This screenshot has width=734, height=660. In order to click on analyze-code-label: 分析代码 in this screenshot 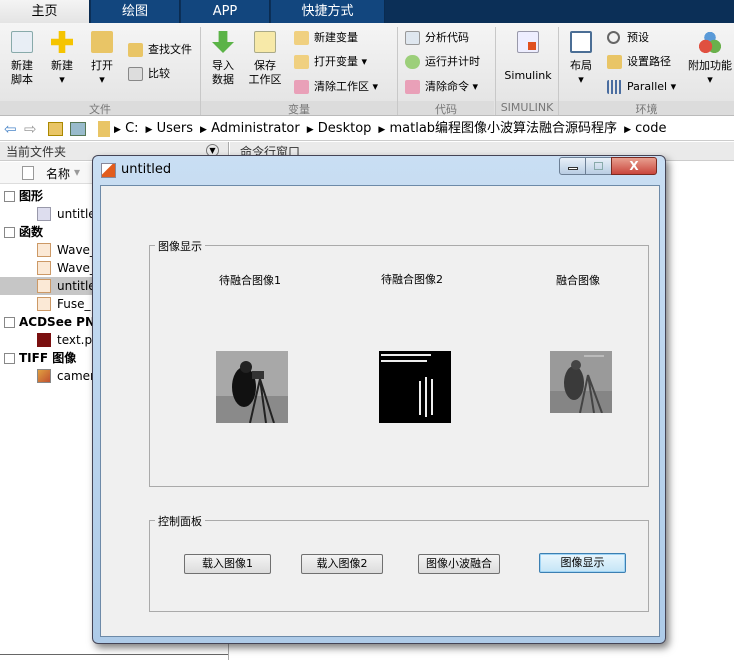, I will do `click(447, 37)`.